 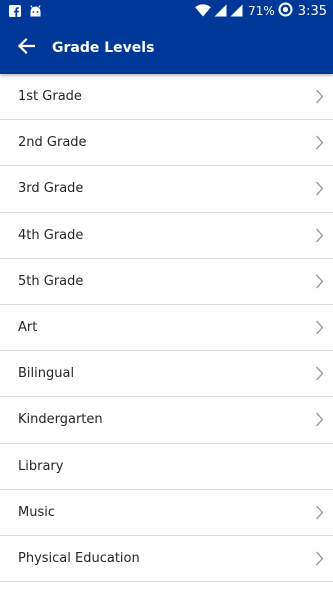 I want to click on list-item-1st-grade: 1st Grade, so click(x=166, y=97).